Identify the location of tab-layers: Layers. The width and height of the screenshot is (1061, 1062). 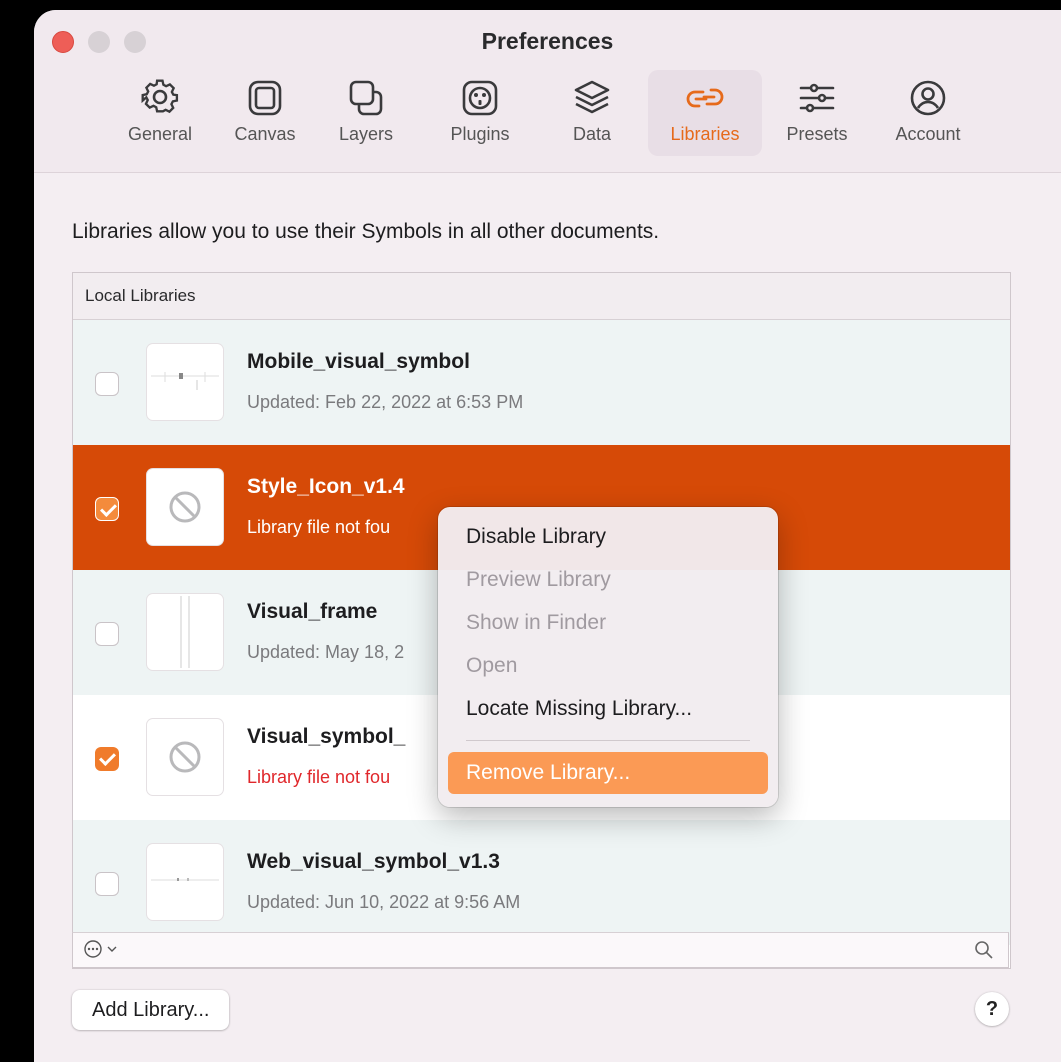
(366, 113).